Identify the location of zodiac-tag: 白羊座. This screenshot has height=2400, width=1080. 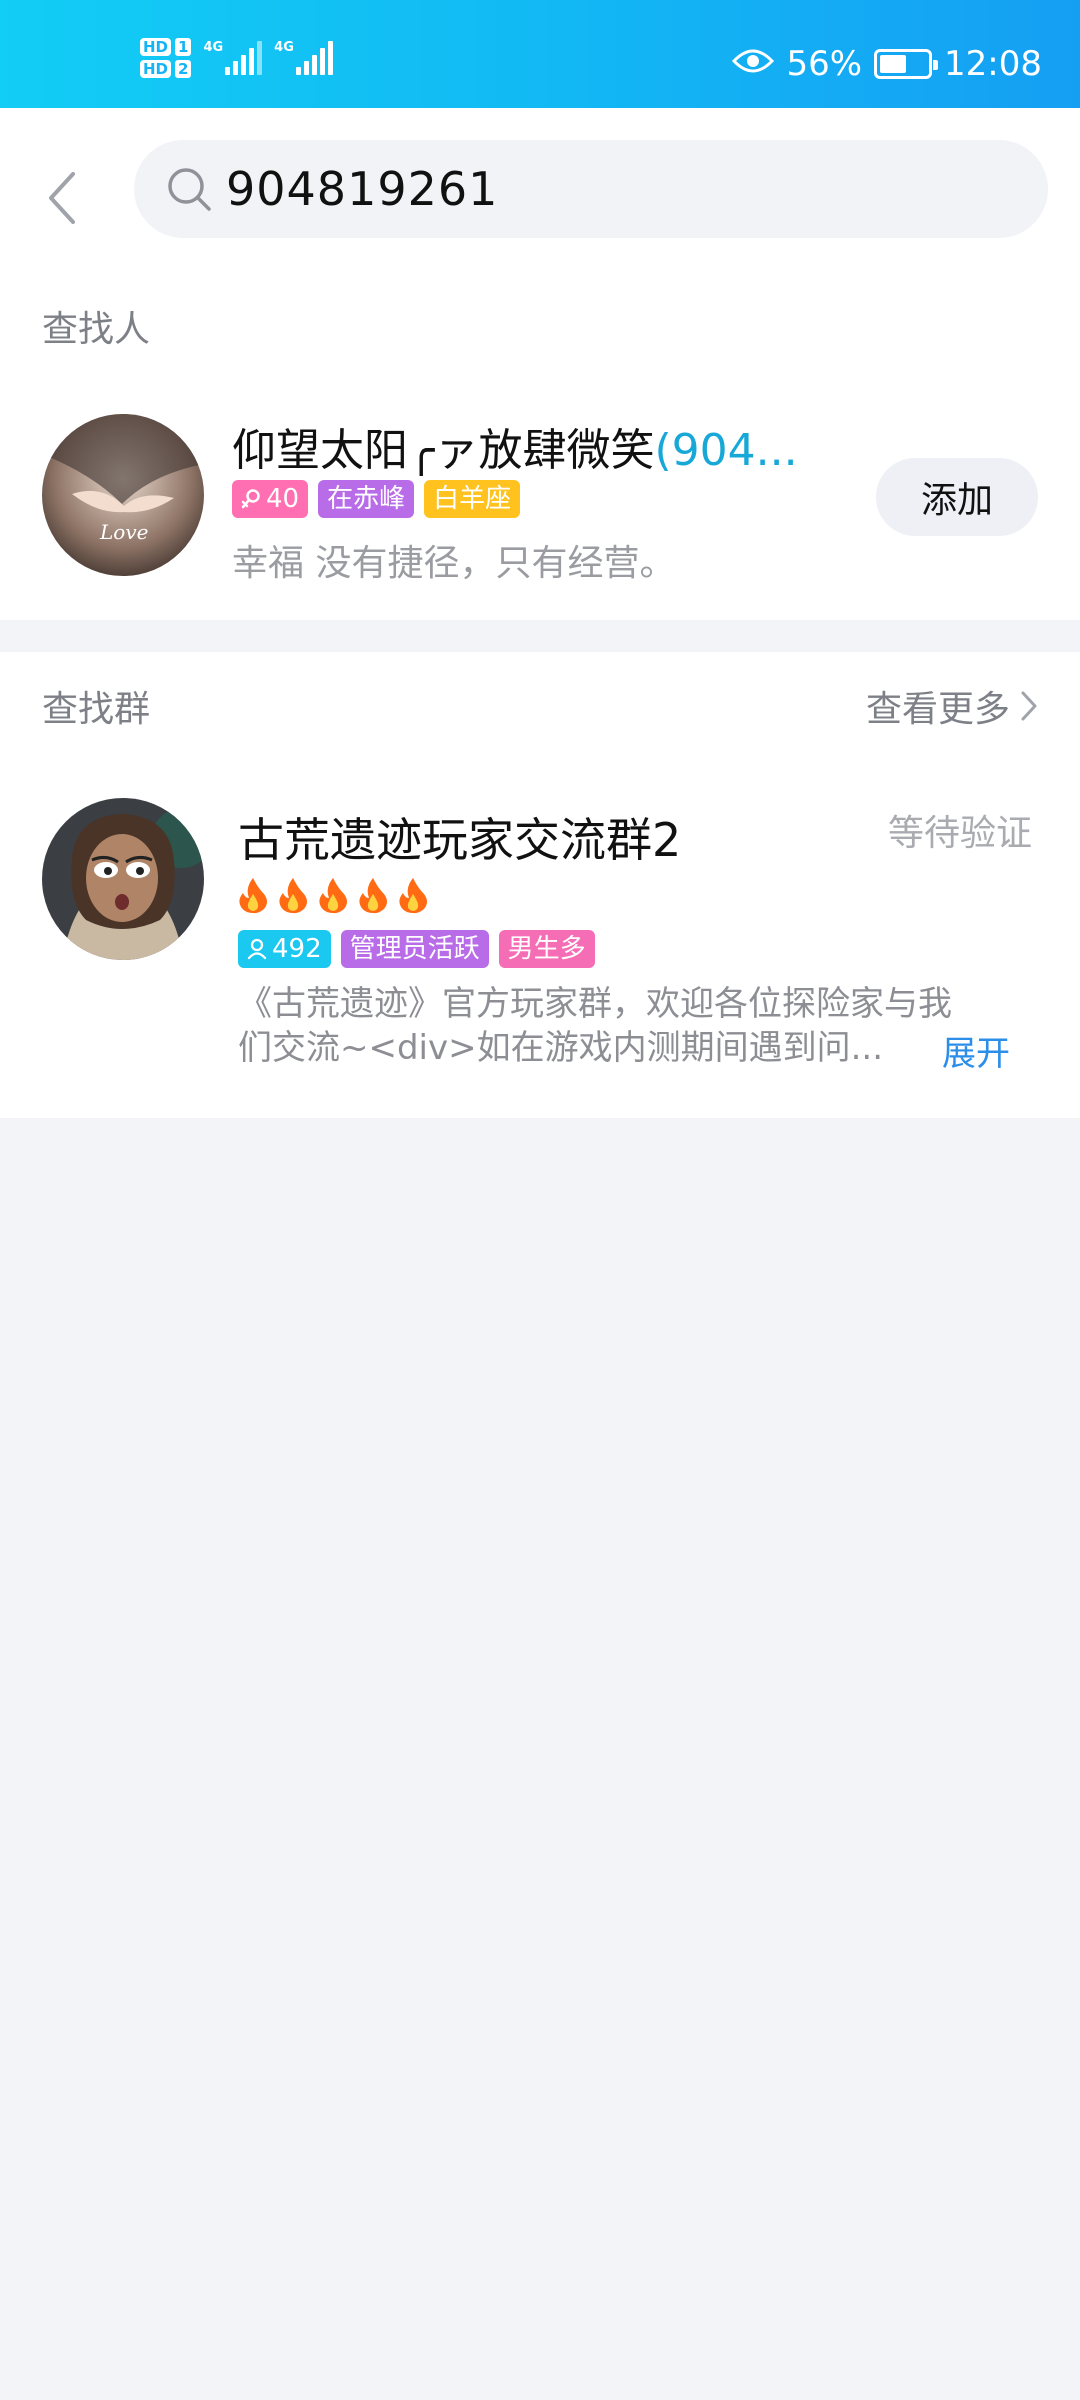
(472, 499).